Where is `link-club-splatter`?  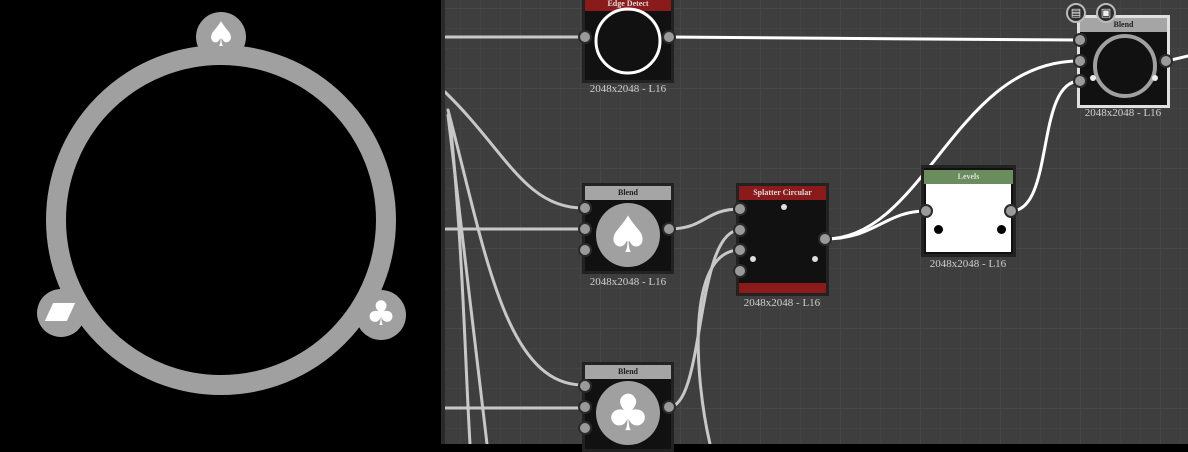
link-club-splatter is located at coordinates (704, 318).